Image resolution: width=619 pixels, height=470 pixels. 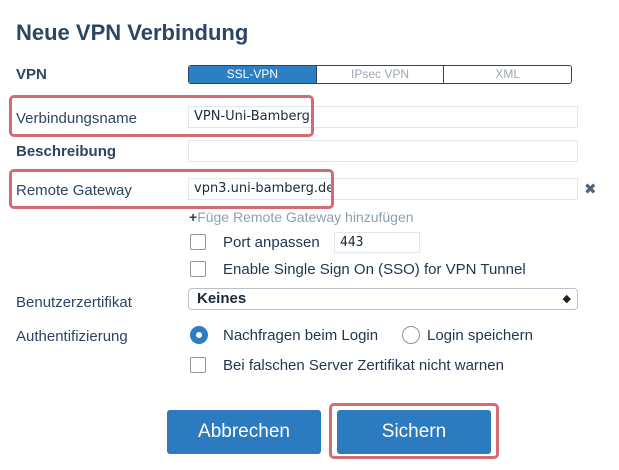 I want to click on updown-arrow-icon: ◆, so click(x=566, y=299).